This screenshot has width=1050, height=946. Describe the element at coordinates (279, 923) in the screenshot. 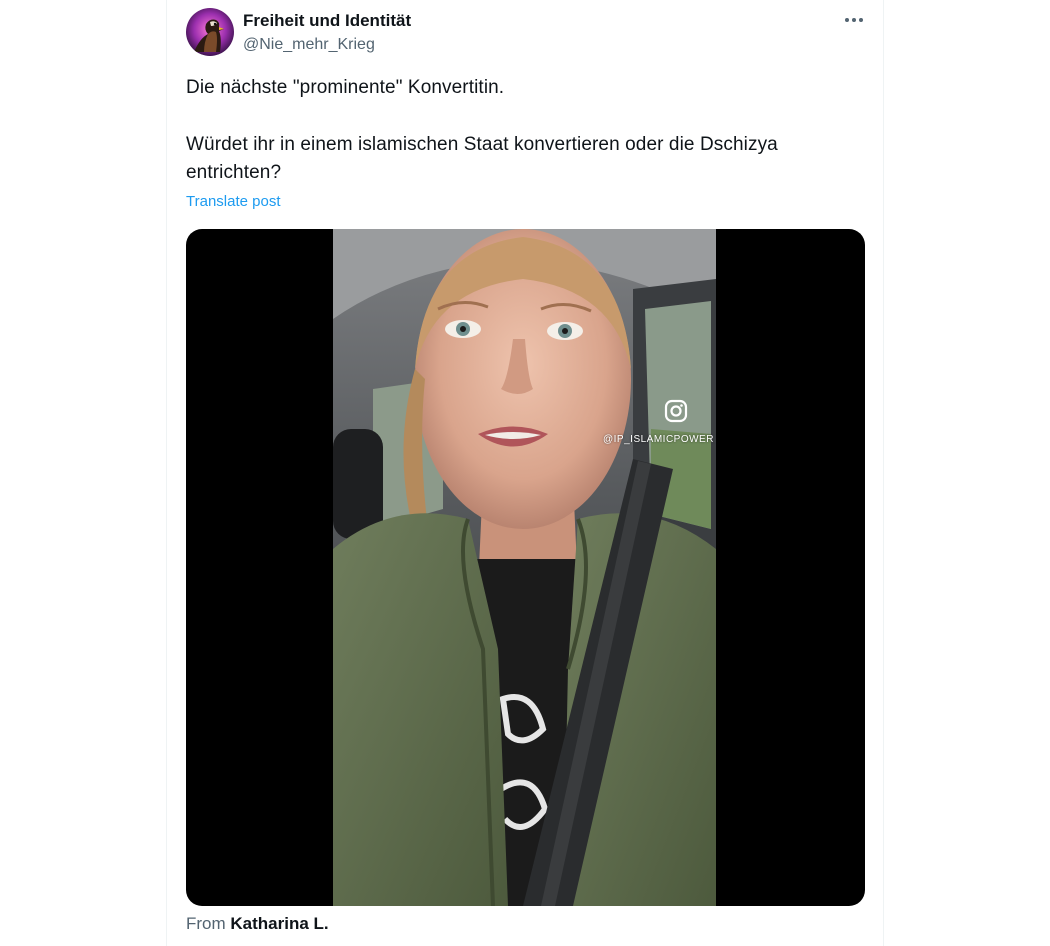

I see `attribution-source: Katharina L.` at that location.